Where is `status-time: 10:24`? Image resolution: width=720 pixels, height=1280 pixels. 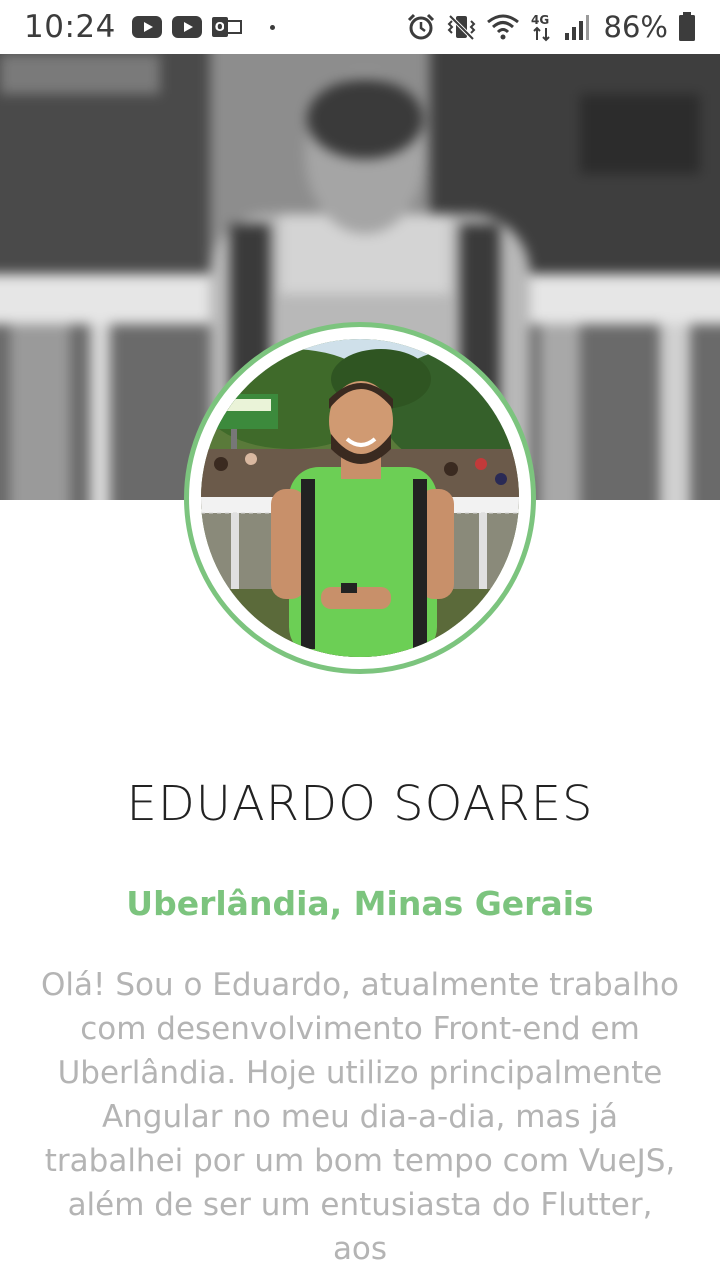
status-time: 10:24 is located at coordinates (70, 27).